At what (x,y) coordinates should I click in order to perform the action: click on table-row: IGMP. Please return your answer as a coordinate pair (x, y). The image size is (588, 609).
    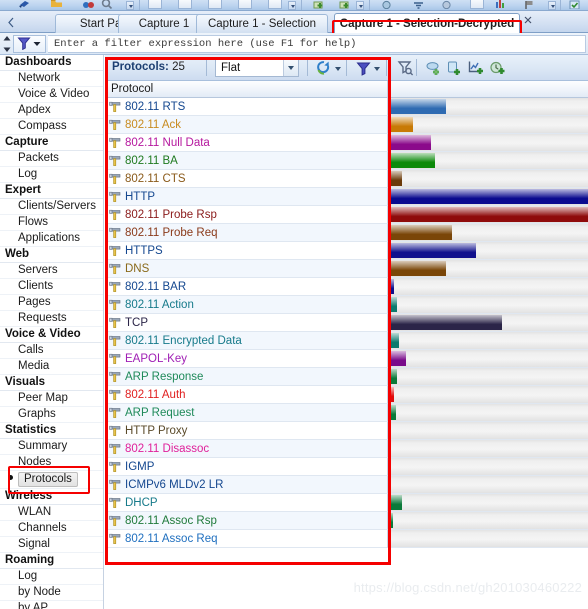
    Looking at the image, I should click on (346, 467).